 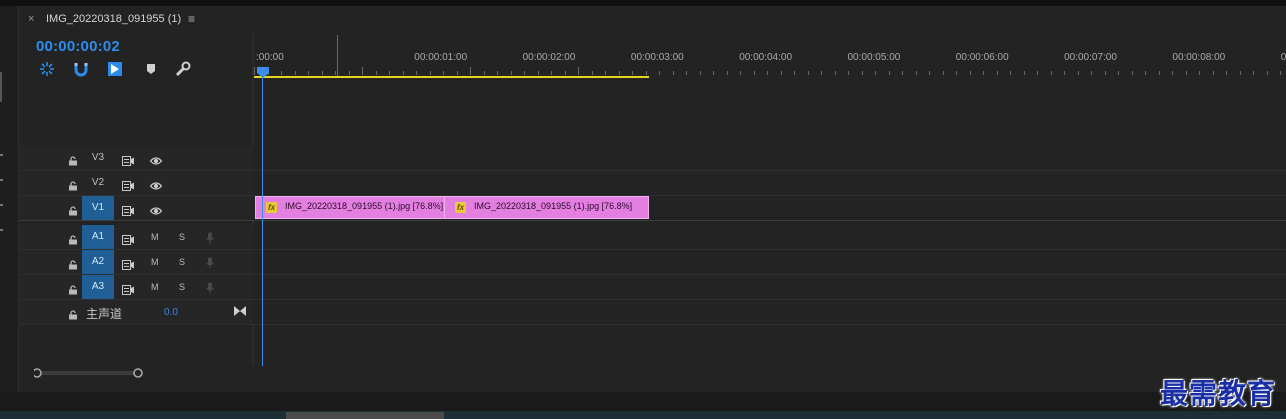 What do you see at coordinates (262, 221) in the screenshot?
I see `playhead-line` at bounding box center [262, 221].